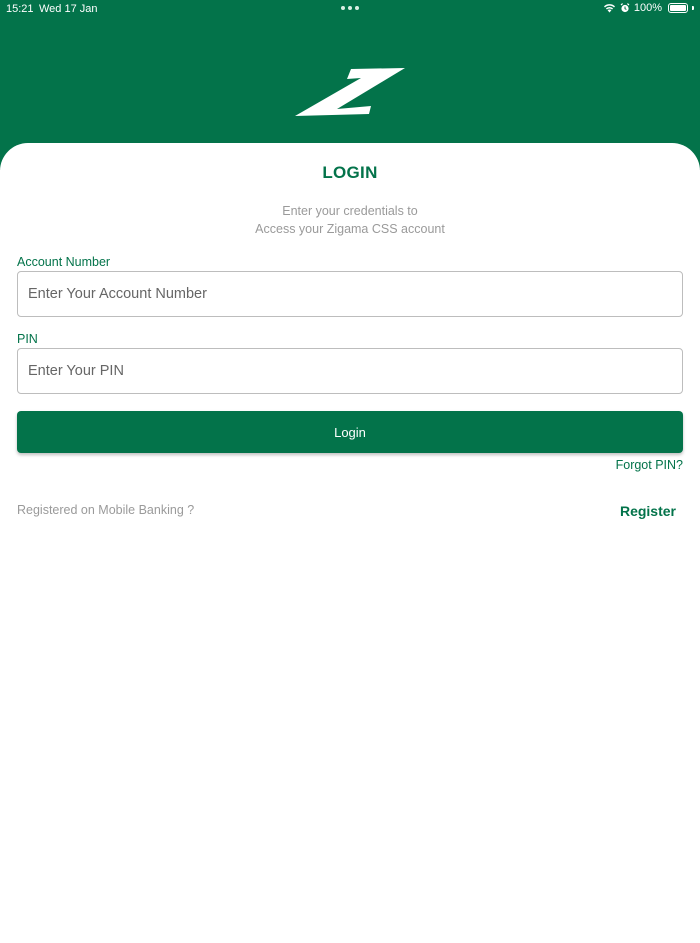  Describe the element at coordinates (649, 465) in the screenshot. I see `forgot-pin-link: Forgot PIN?` at that location.